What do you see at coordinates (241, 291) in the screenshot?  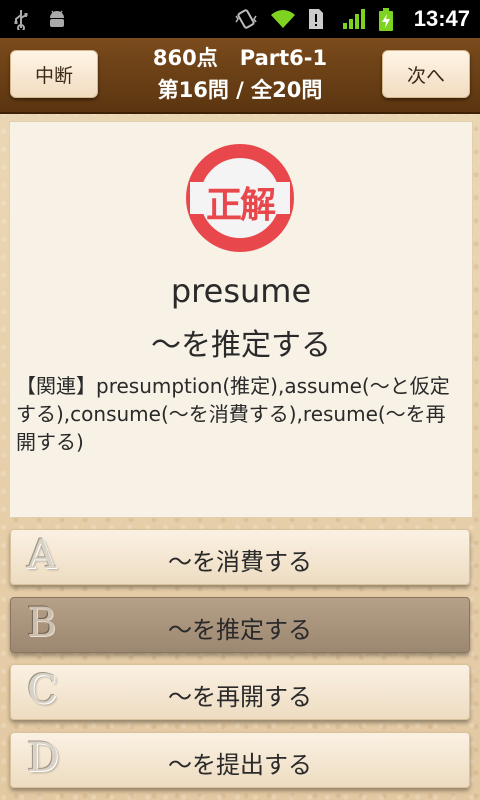 I see `vocab-word: presume` at bounding box center [241, 291].